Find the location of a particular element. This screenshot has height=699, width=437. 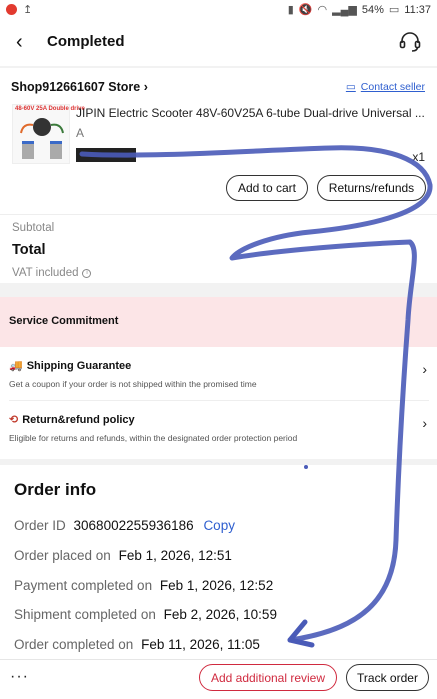

add-review-button: Add additional review is located at coordinates (268, 677).